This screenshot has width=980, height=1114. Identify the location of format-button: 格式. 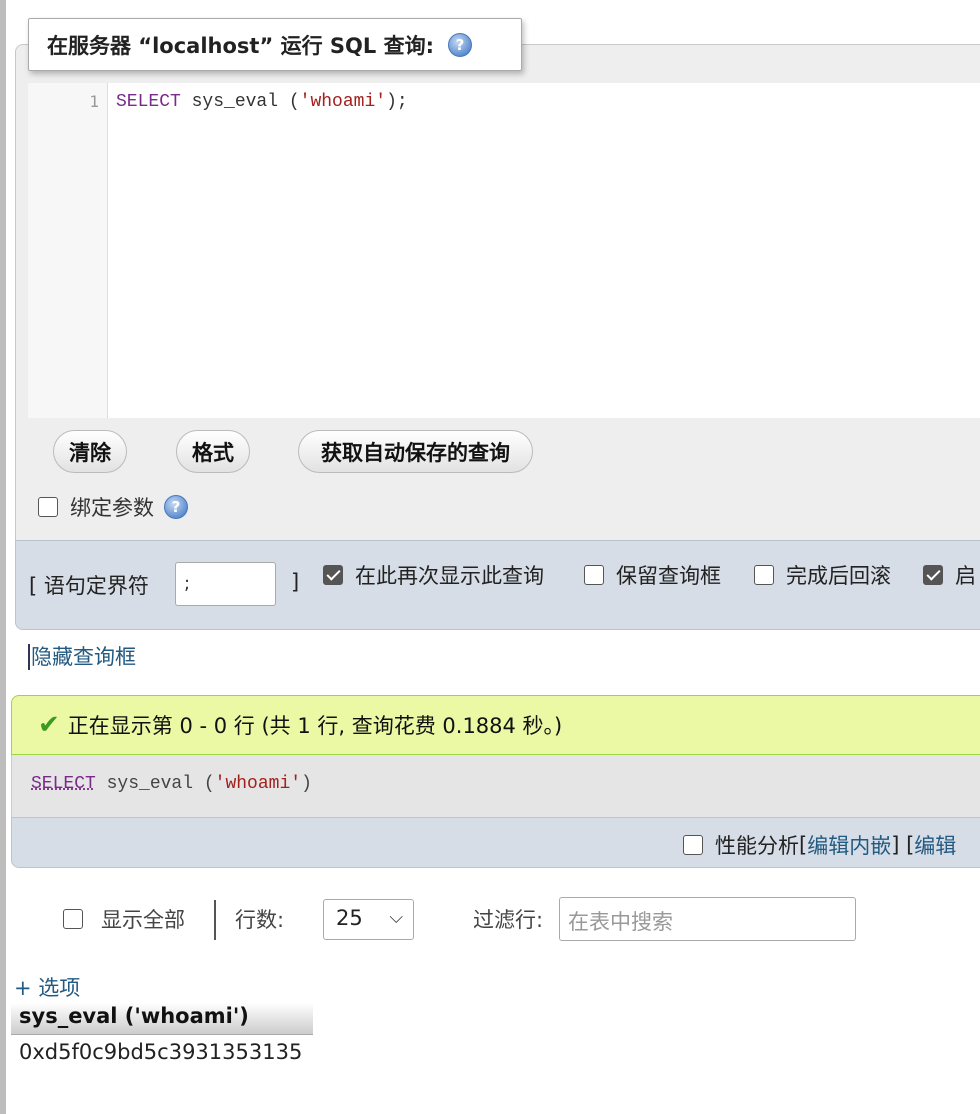
(213, 451).